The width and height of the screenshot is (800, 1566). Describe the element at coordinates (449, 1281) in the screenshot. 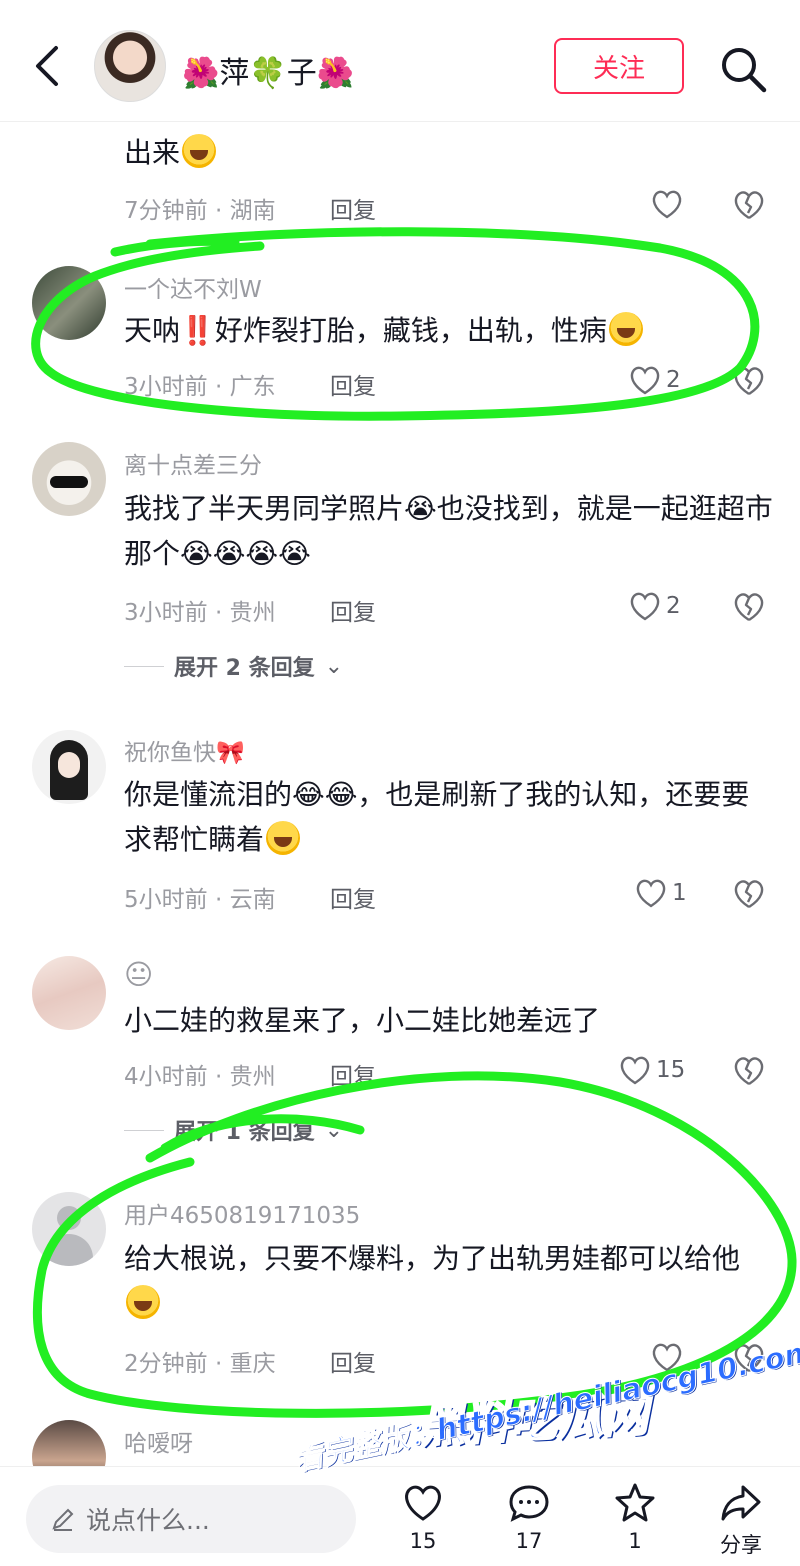

I see `comment-text: 给大根说，只要不爆料，为了出轨男娃都可以给他` at that location.